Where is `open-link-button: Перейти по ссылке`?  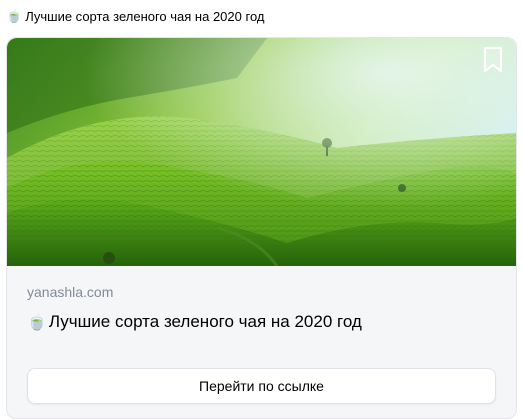
open-link-button: Перейти по ссылке is located at coordinates (261, 386).